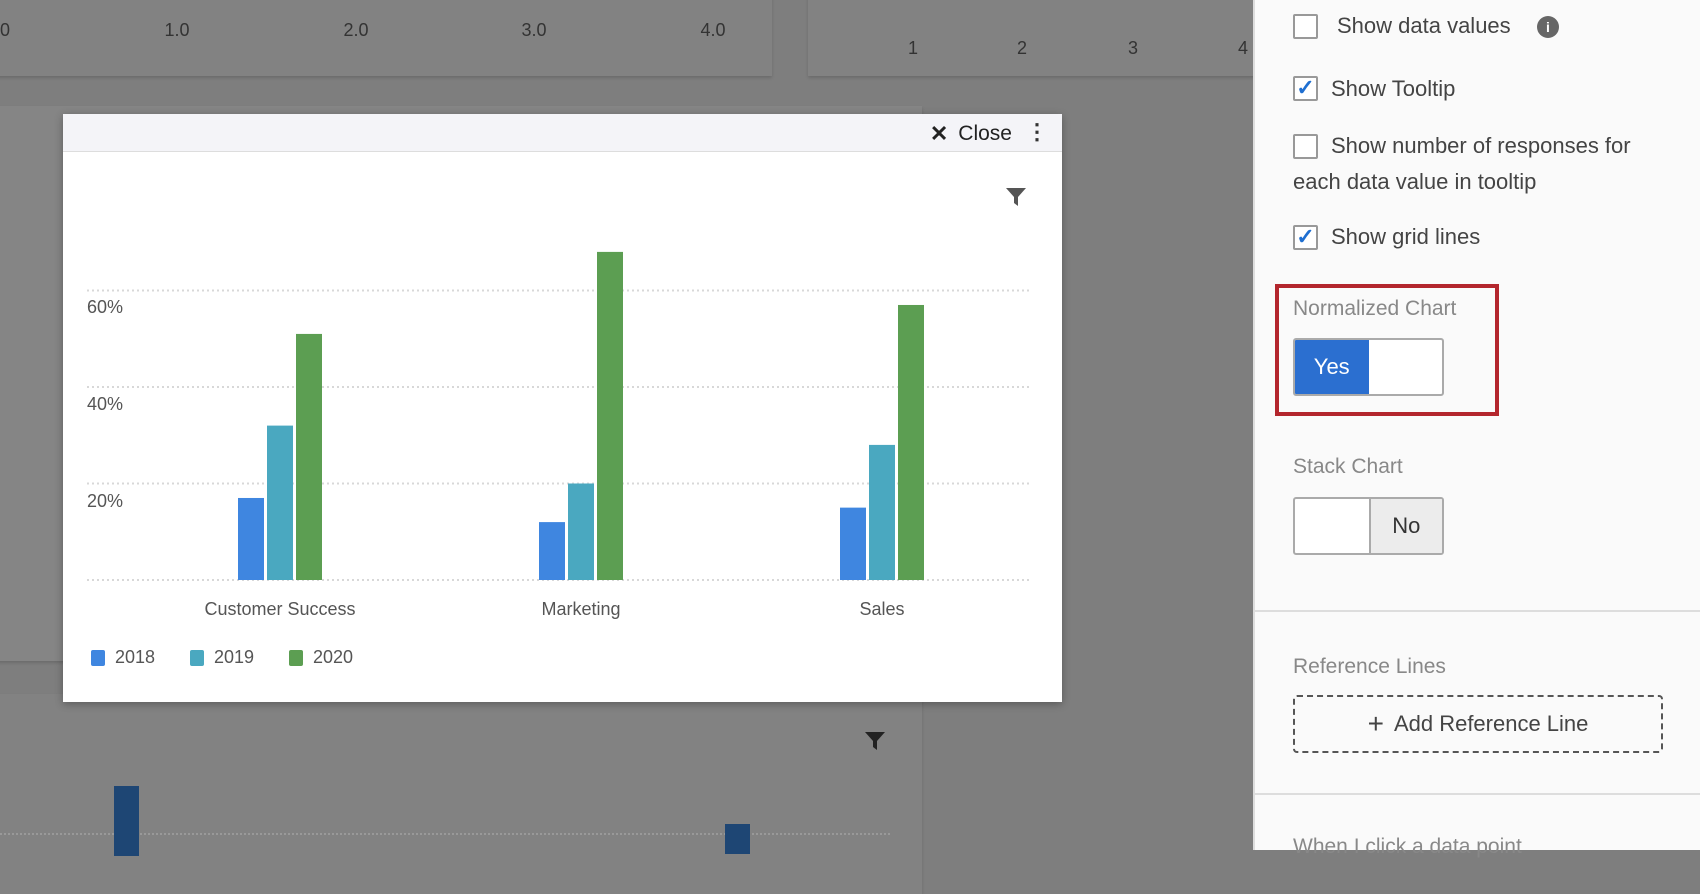  I want to click on y-tick-label: 20%, so click(105, 501).